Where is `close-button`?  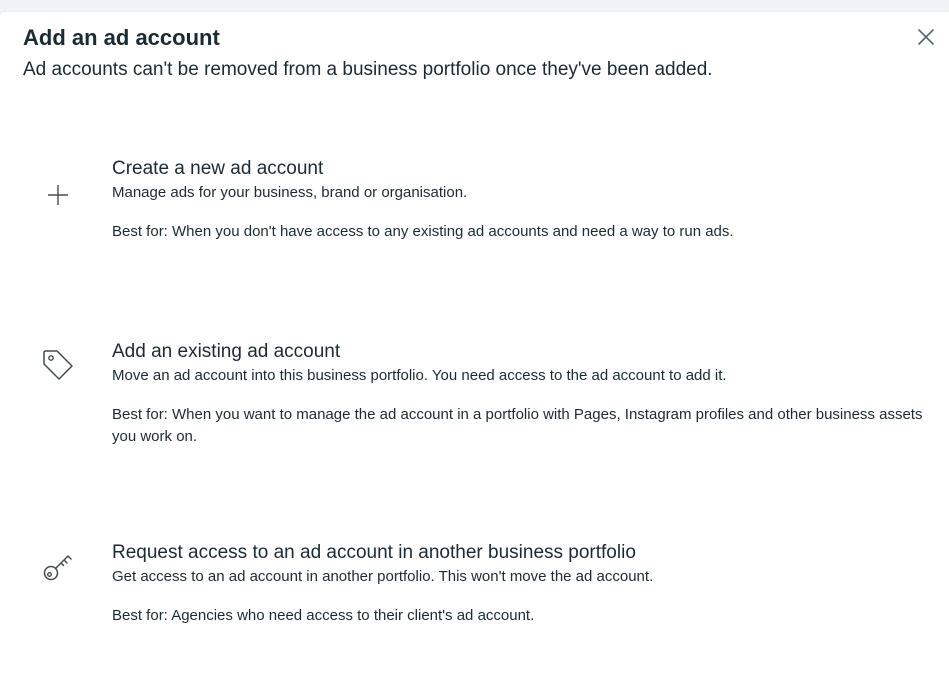
close-button is located at coordinates (926, 37).